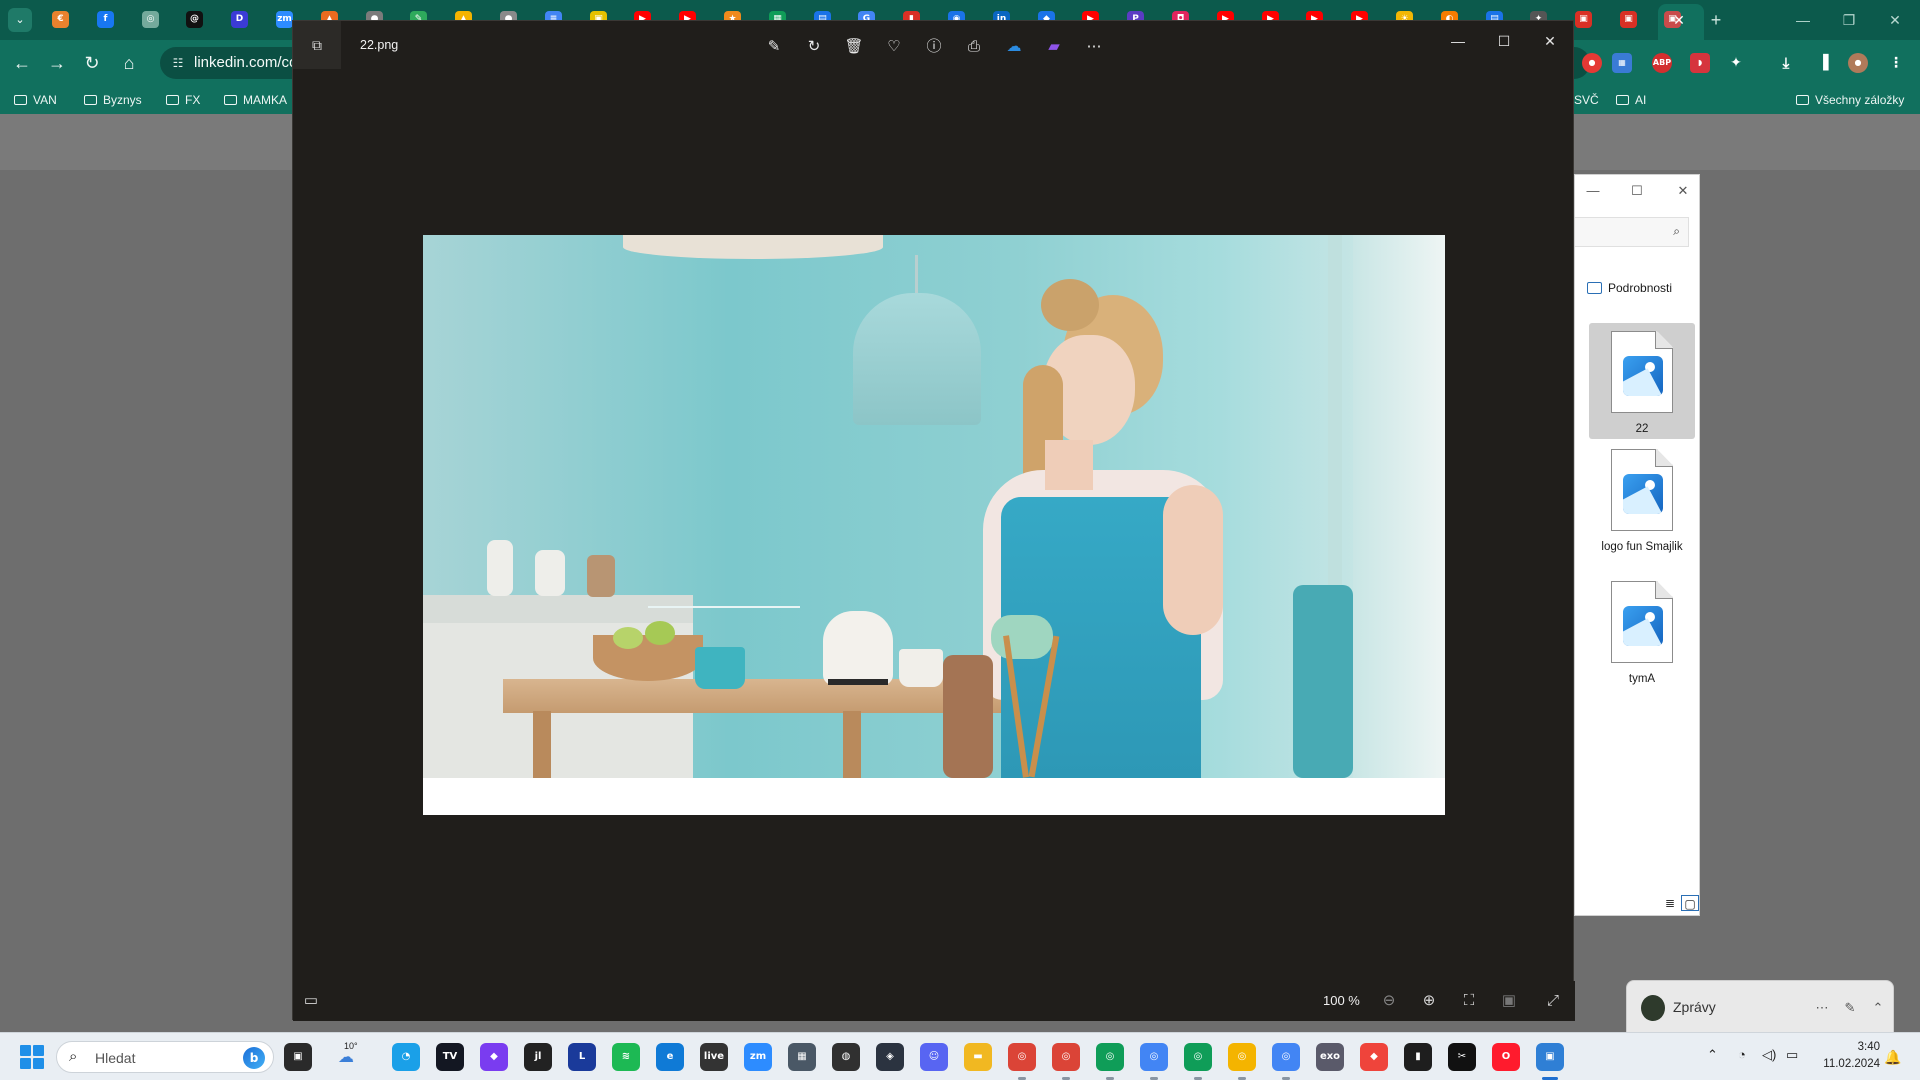 The height and width of the screenshot is (1080, 1920). I want to click on bookmark-folder-byznys: Byznys, so click(113, 100).